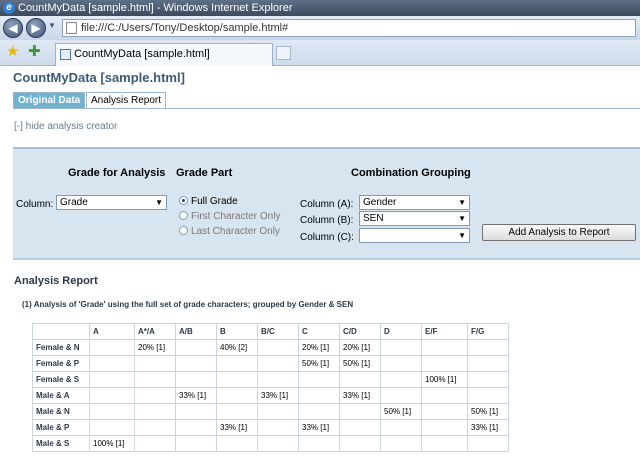 The image size is (640, 458). I want to click on table-cell: 40% [2], so click(237, 347).